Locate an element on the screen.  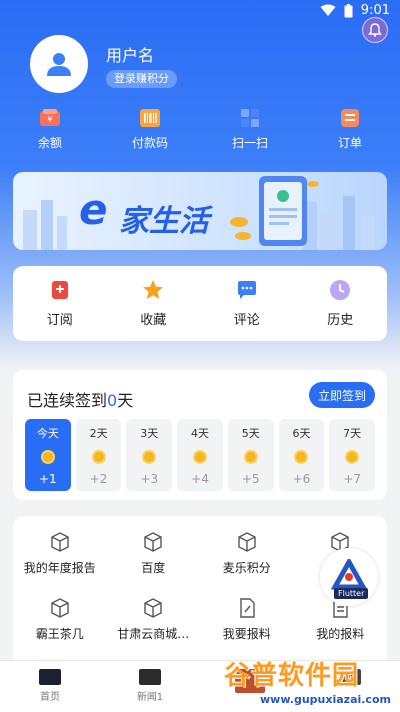
checkin-day: 4天 +4 is located at coordinates (200, 455).